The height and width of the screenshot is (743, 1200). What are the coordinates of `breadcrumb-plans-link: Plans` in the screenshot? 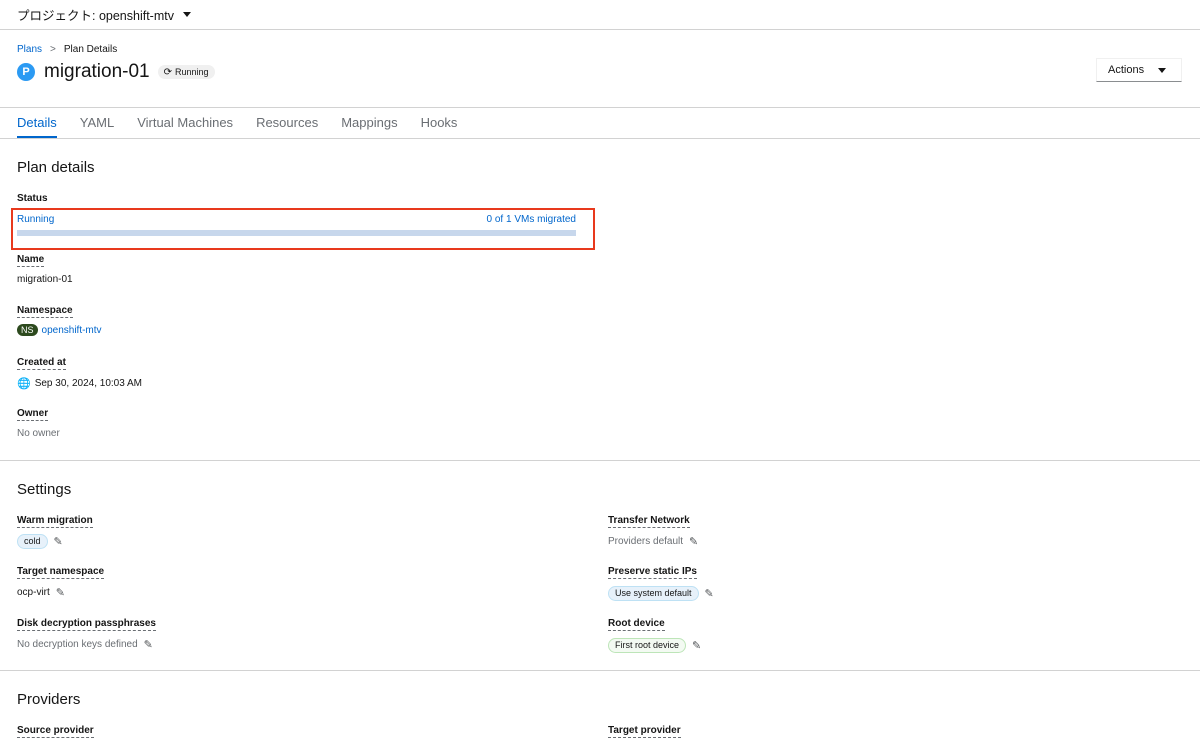 It's located at (29, 49).